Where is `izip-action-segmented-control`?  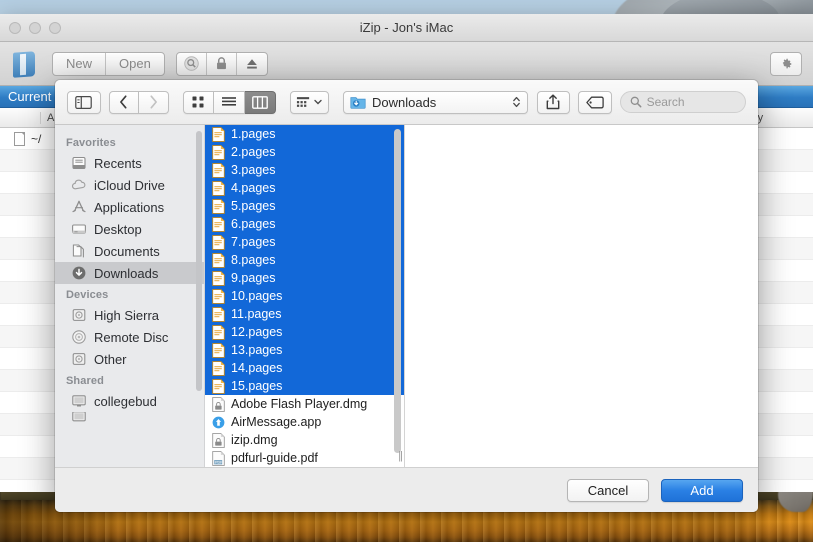 izip-action-segmented-control is located at coordinates (221, 63).